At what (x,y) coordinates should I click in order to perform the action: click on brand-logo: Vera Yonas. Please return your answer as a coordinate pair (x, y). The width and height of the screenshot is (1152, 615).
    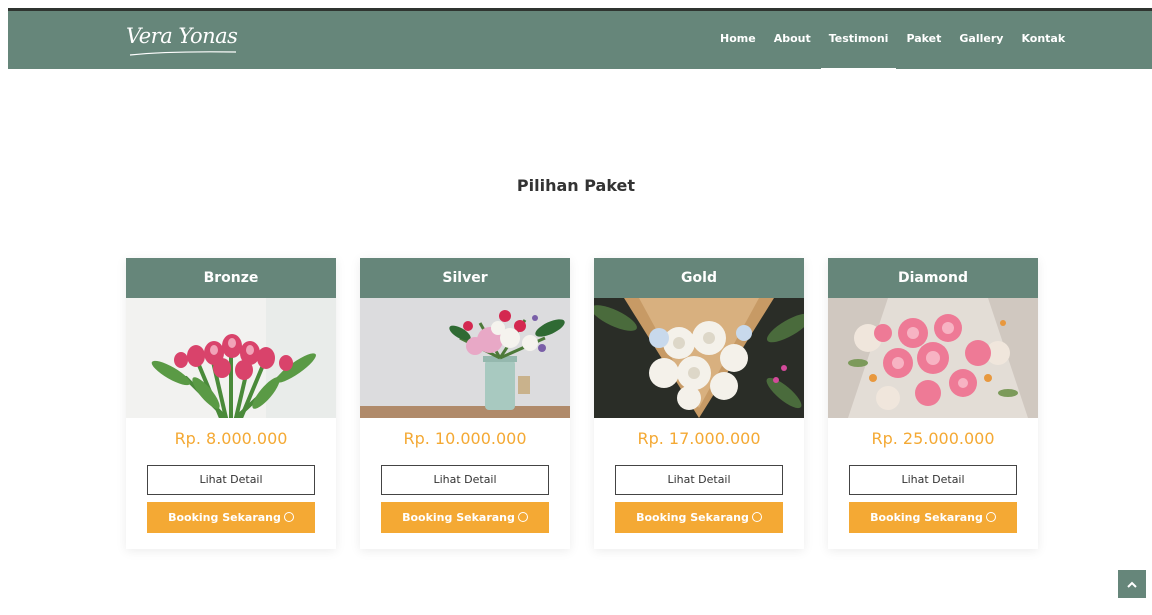
    Looking at the image, I should click on (182, 39).